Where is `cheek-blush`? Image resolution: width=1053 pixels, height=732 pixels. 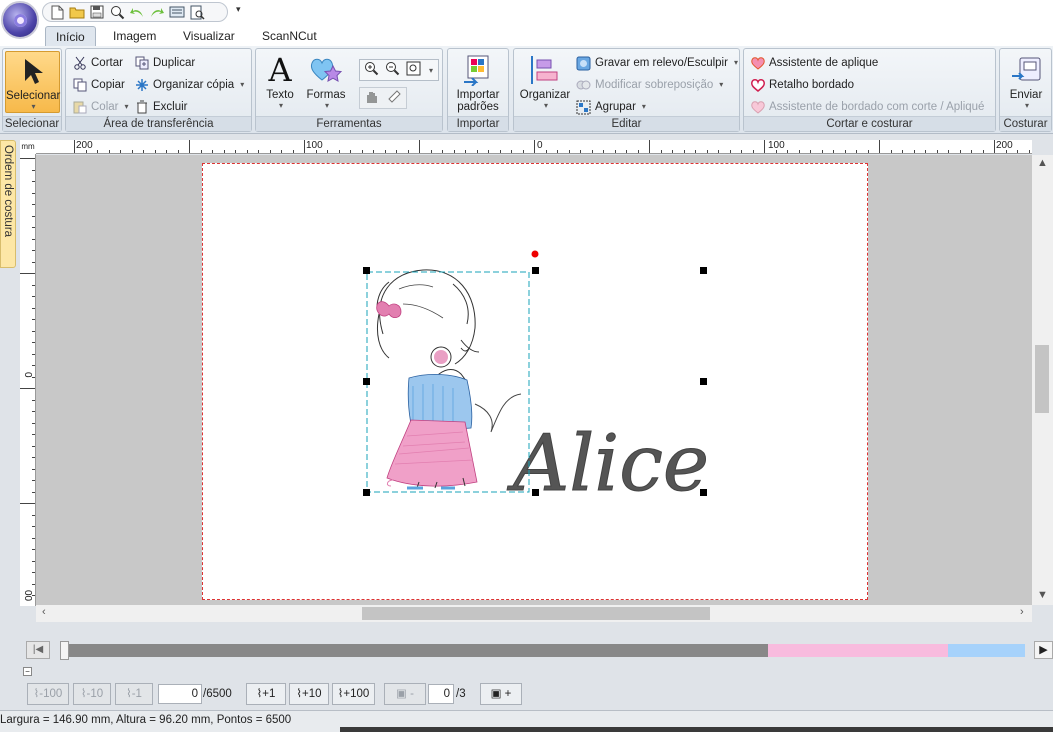 cheek-blush is located at coordinates (441, 357).